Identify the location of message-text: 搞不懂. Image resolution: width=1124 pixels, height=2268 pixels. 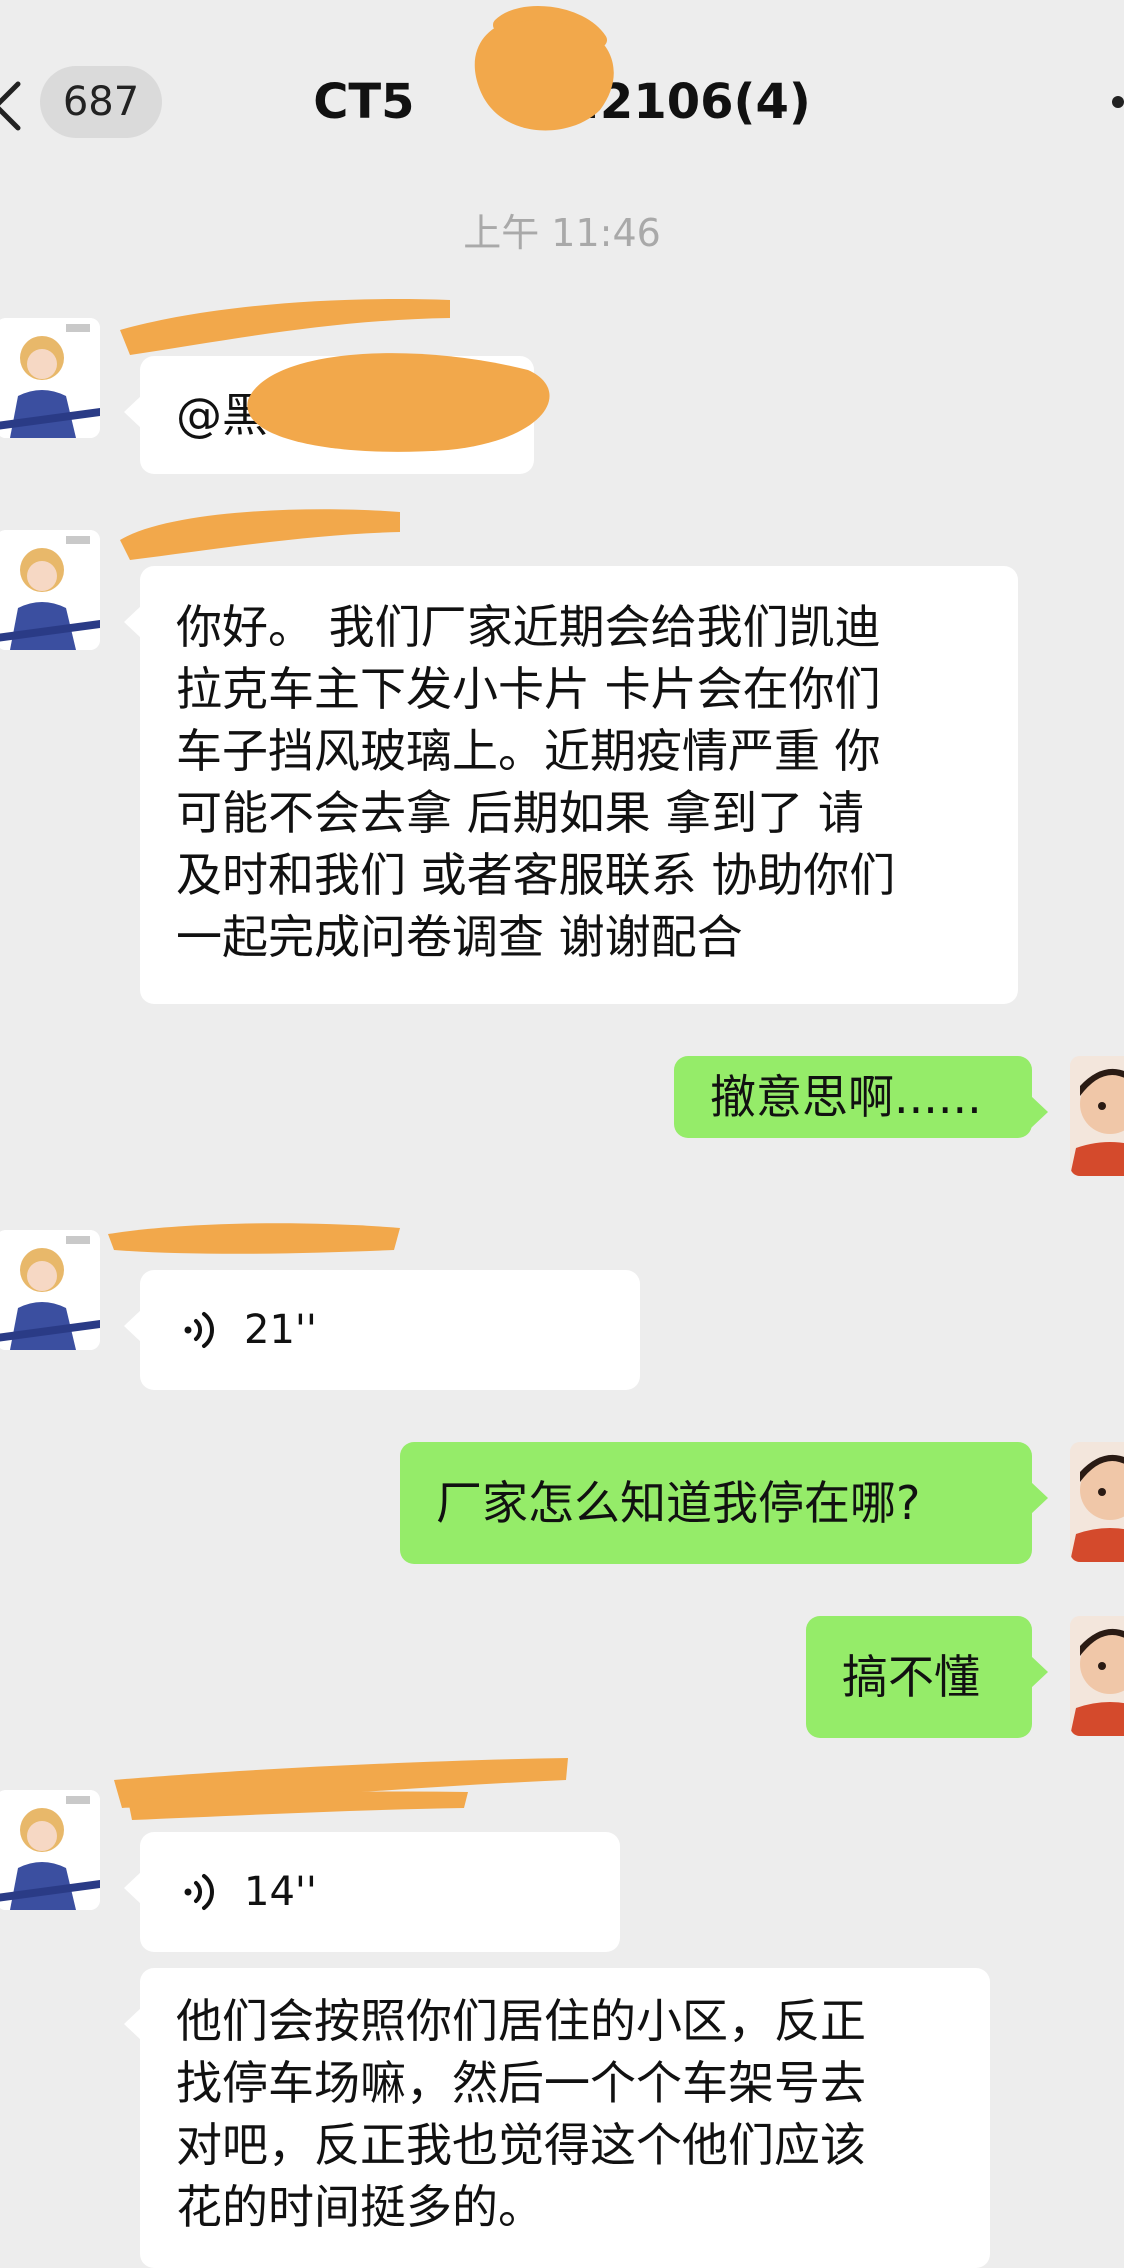
(911, 1677).